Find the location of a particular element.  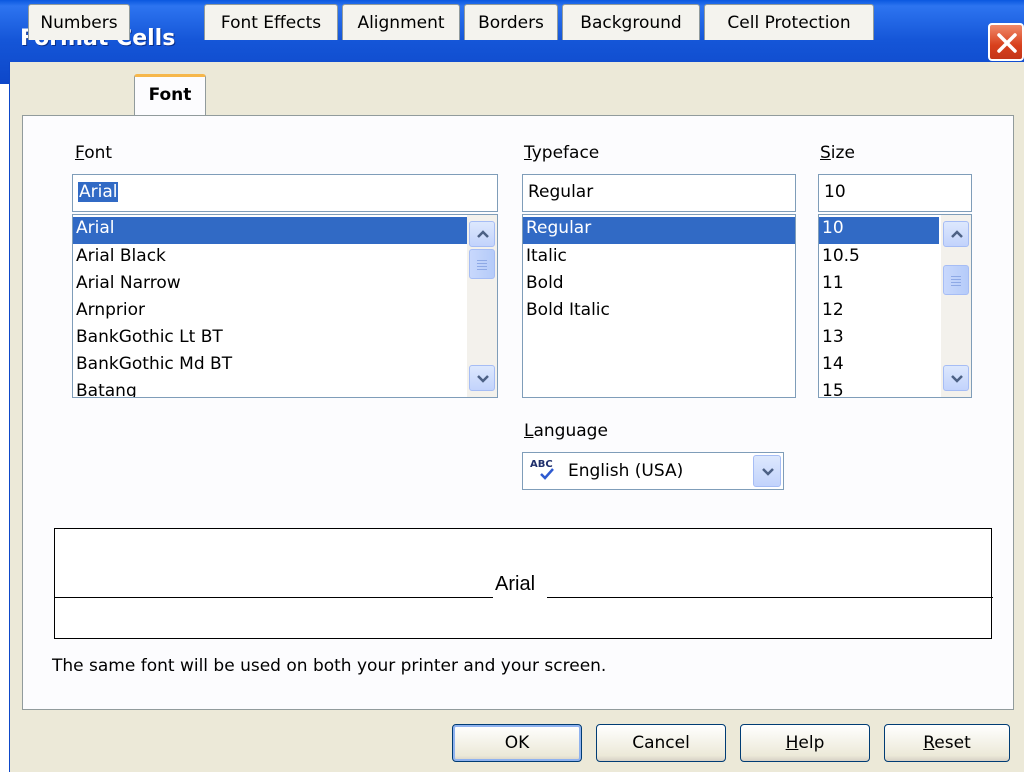

help-button: Help is located at coordinates (805, 743).